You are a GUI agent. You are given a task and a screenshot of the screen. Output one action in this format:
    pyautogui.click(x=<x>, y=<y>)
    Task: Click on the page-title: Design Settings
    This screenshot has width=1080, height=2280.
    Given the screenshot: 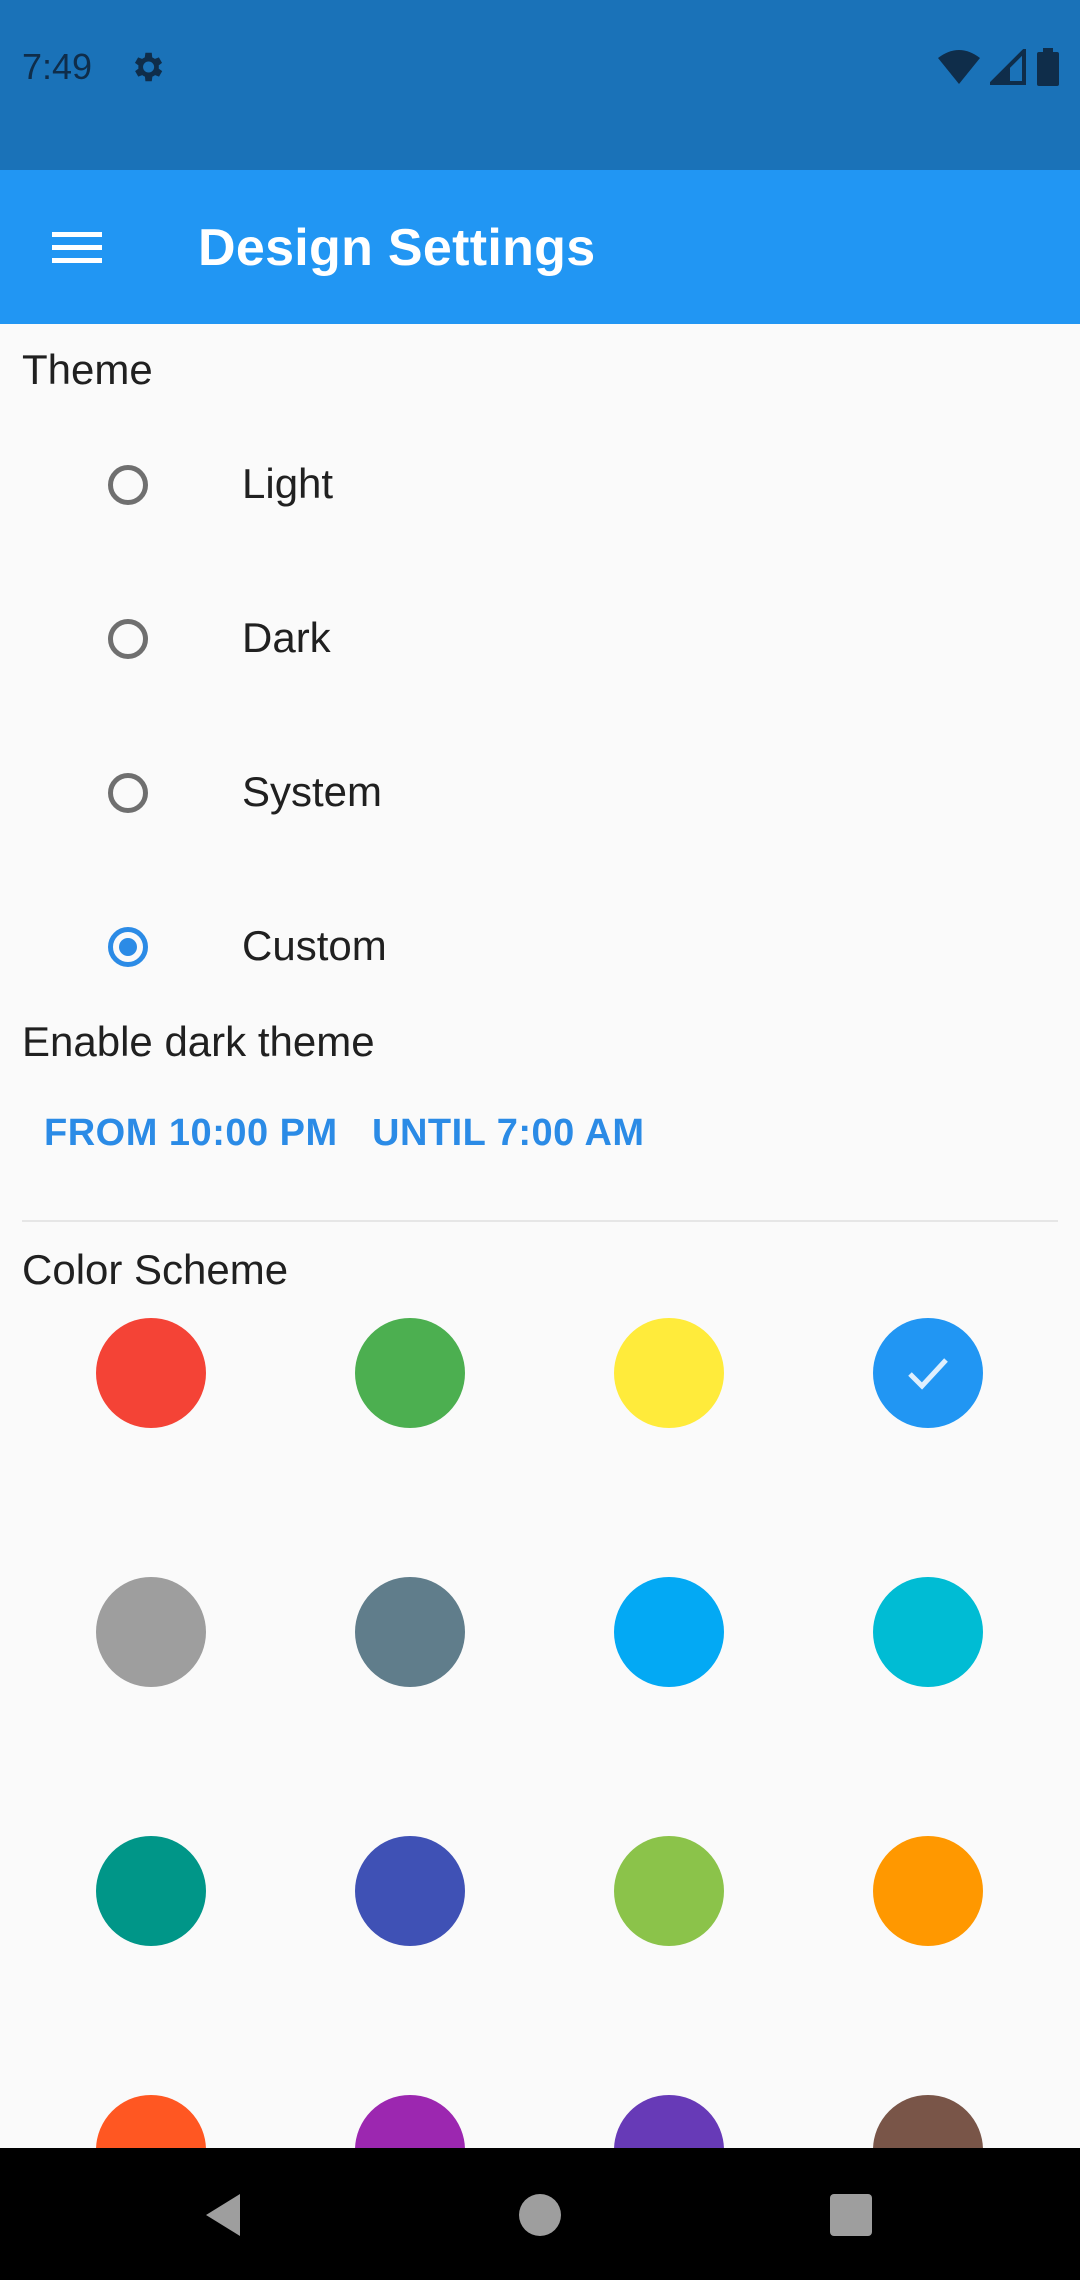 What is the action you would take?
    pyautogui.click(x=397, y=248)
    